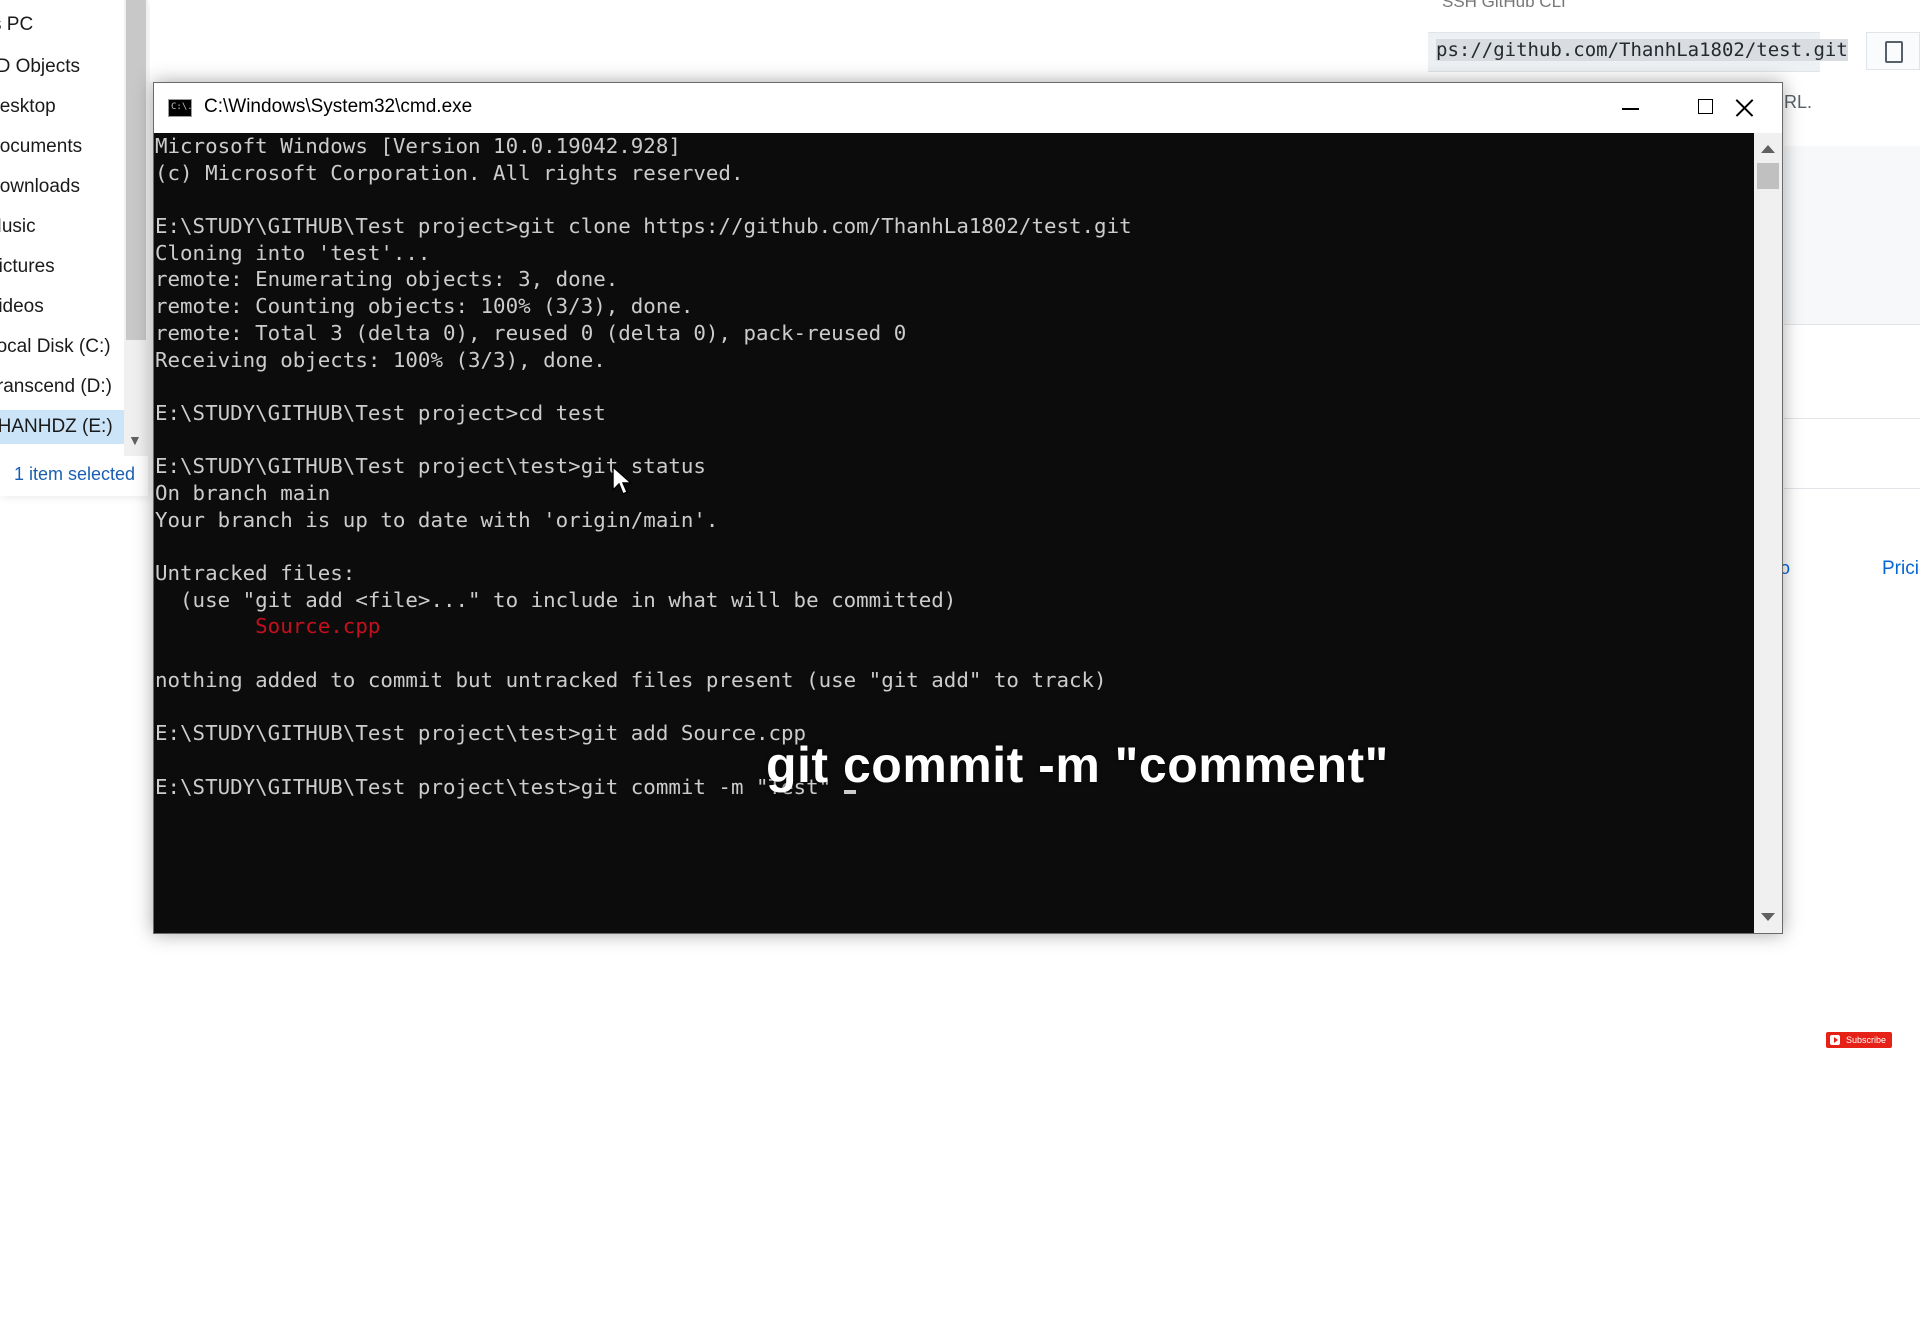  I want to click on console-line: On branch main, so click(954, 493).